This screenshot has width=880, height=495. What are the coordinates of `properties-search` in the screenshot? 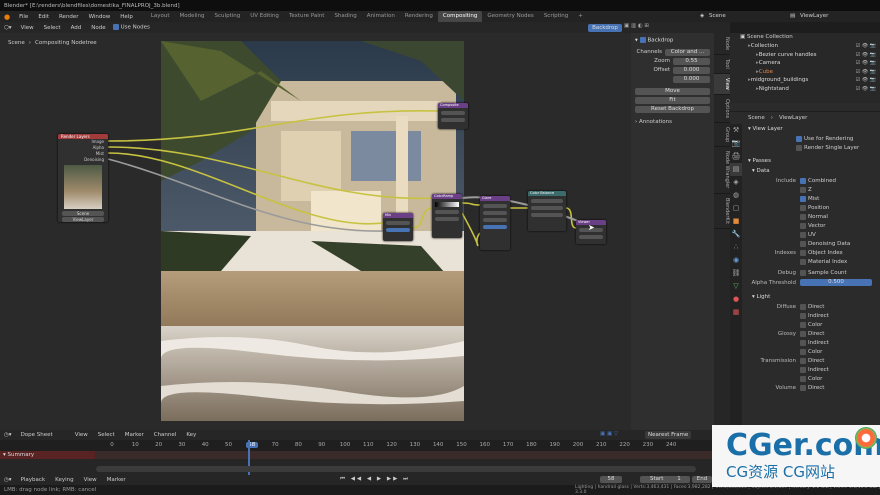 It's located at (805, 107).